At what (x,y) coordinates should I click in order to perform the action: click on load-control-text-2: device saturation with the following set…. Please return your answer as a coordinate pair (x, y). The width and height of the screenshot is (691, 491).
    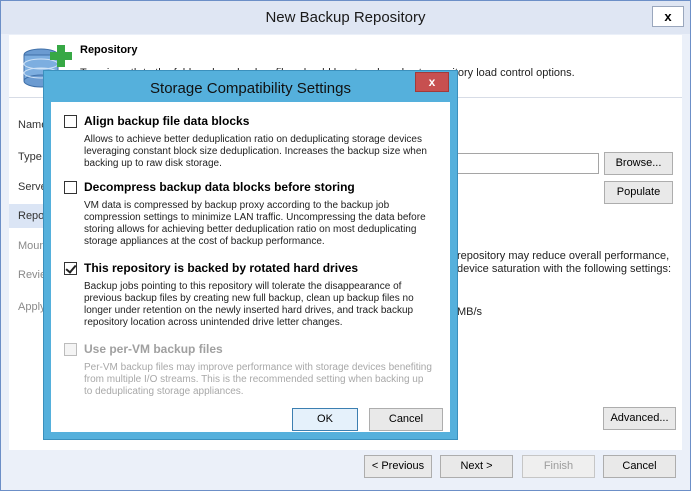
    Looking at the image, I should click on (564, 269).